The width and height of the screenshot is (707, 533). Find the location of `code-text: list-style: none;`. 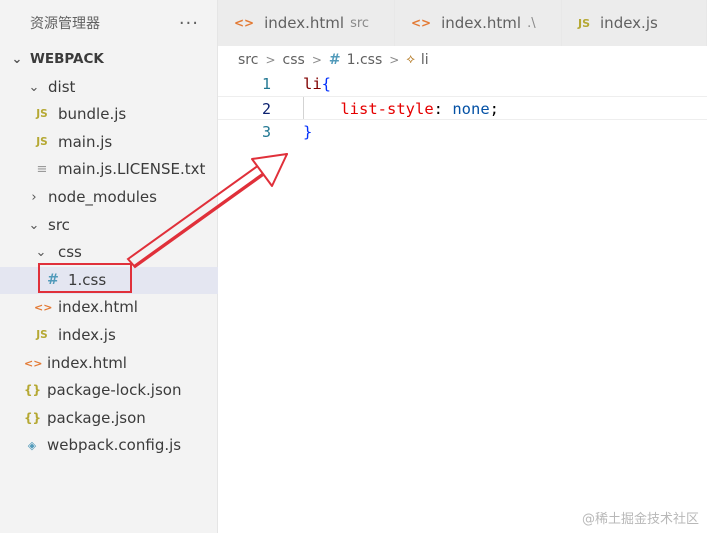

code-text: list-style: none; is located at coordinates (419, 109).